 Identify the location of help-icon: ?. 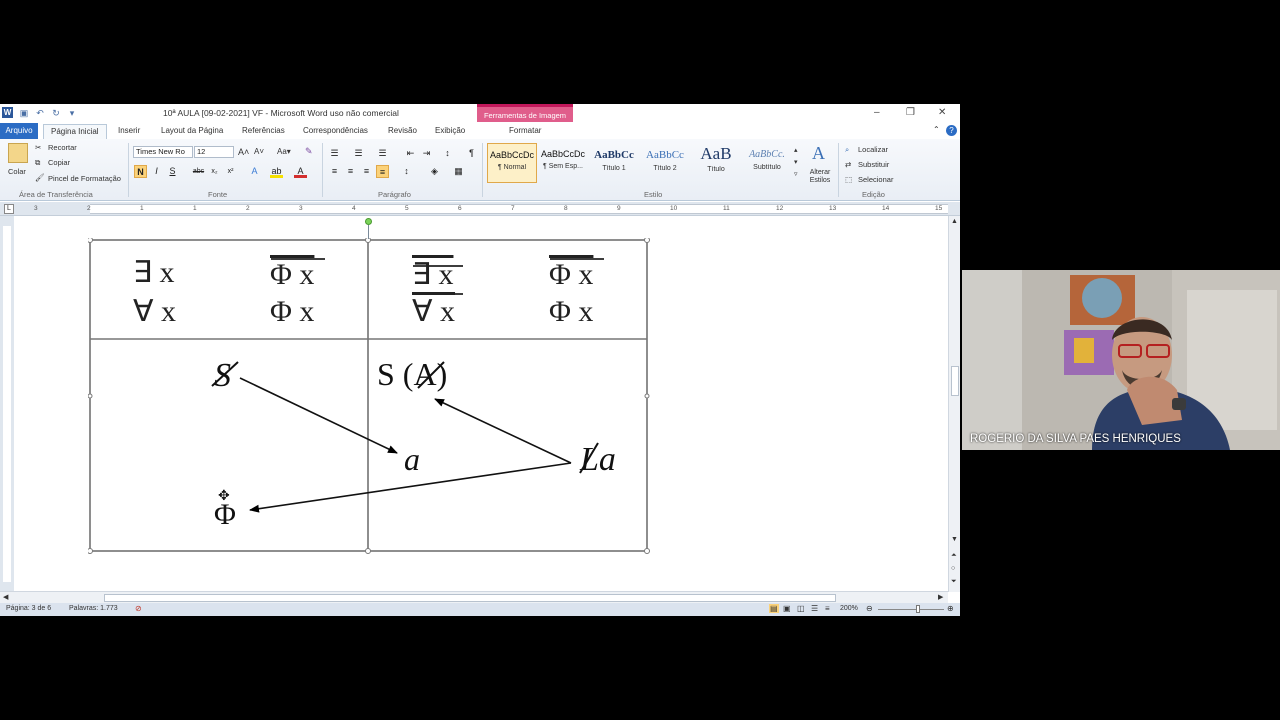
(951, 130).